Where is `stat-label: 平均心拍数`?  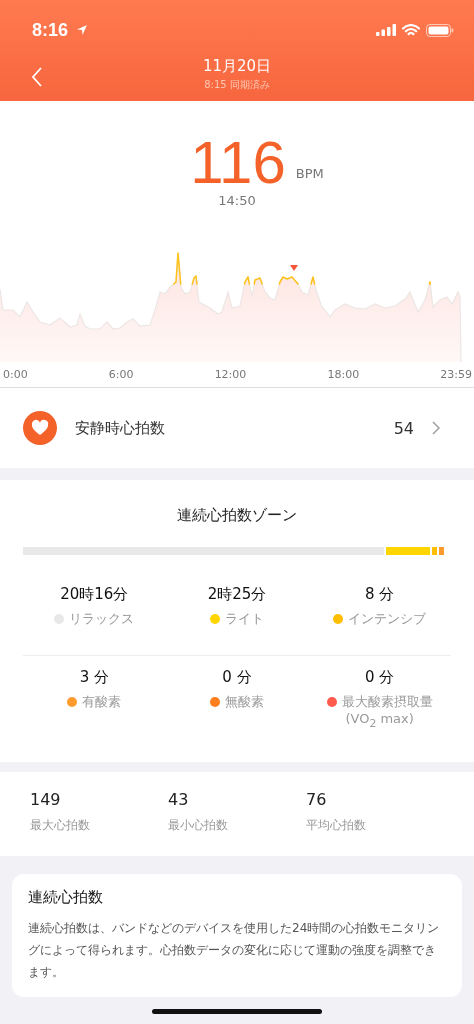
stat-label: 平均心拍数 is located at coordinates (336, 825).